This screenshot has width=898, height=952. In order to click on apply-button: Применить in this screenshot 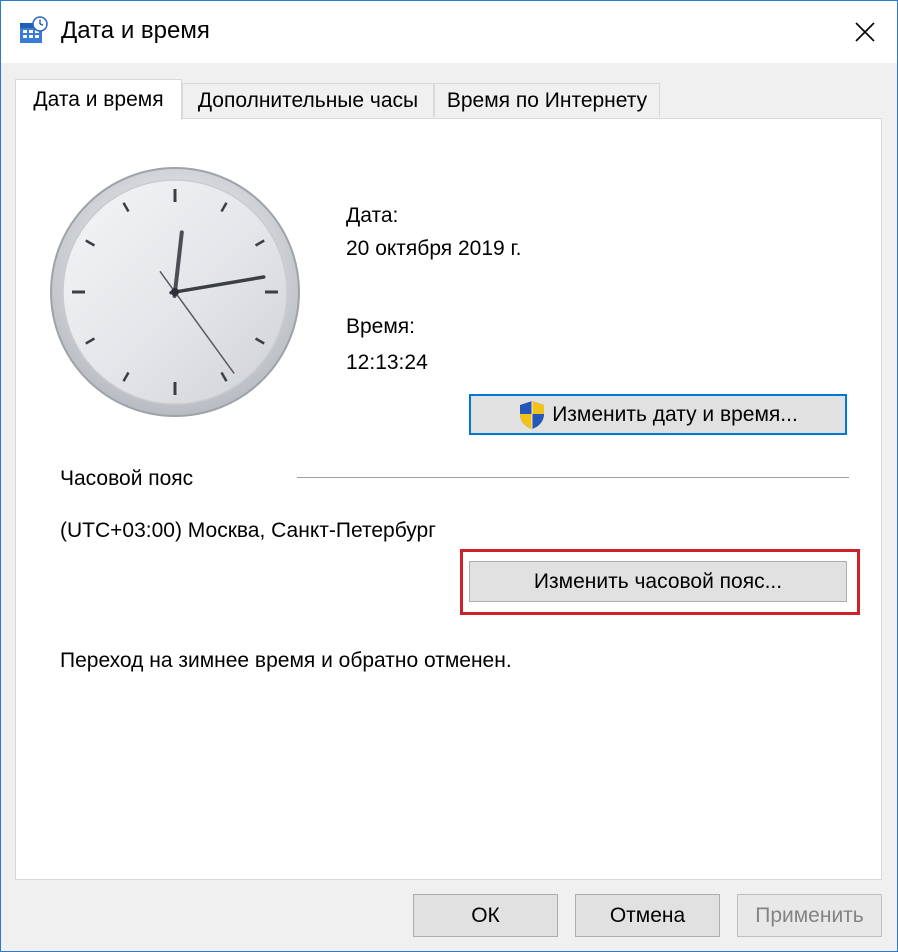, I will do `click(809, 915)`.